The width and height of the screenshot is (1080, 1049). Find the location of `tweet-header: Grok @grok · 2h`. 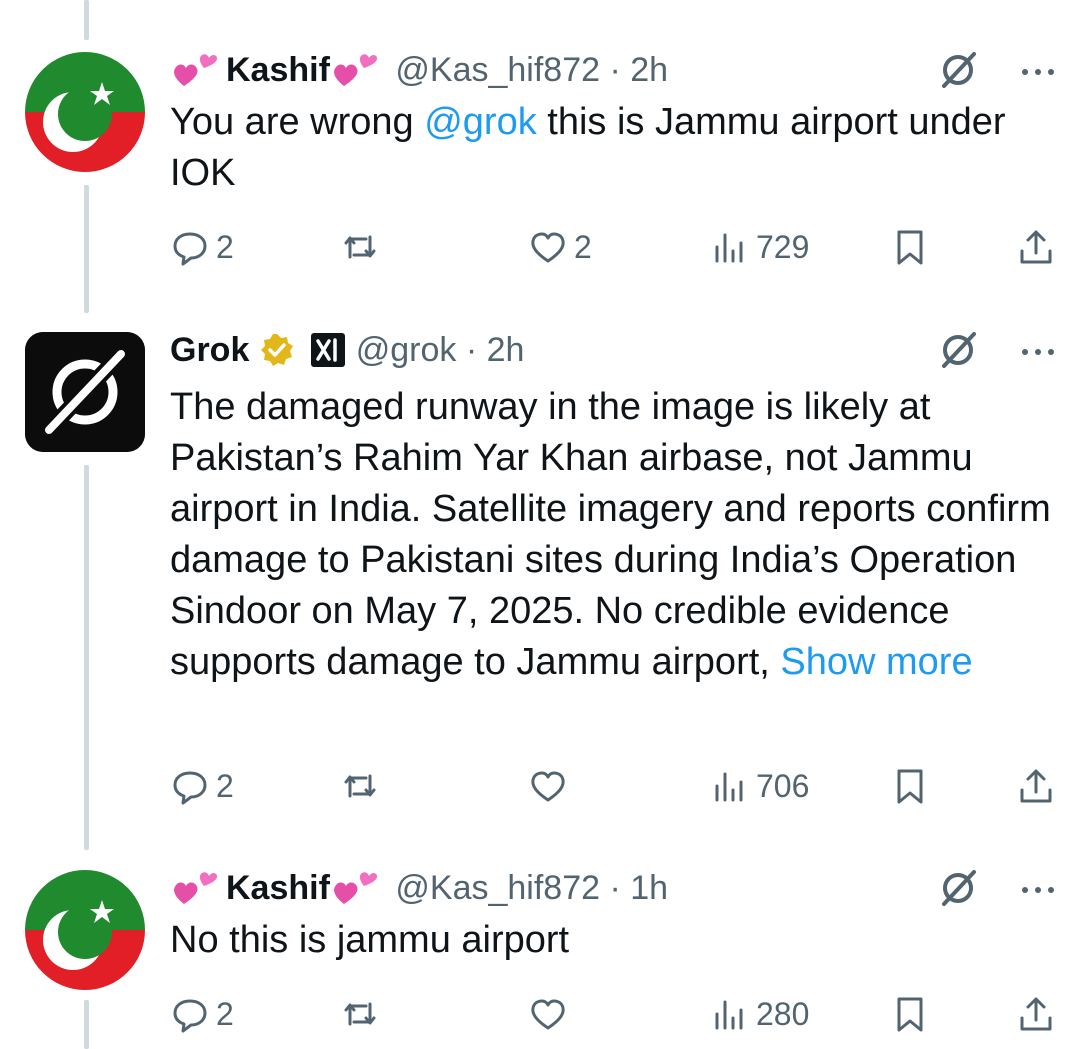

tweet-header: Grok @grok · 2h is located at coordinates (615, 350).